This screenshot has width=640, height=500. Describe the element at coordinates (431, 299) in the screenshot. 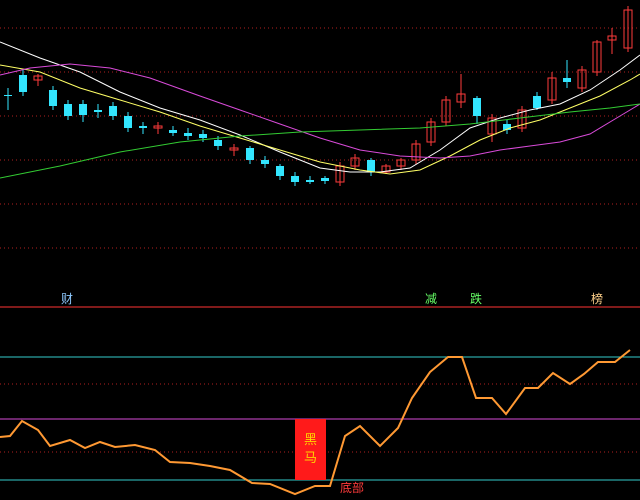

I see `flag-jian: 减` at that location.